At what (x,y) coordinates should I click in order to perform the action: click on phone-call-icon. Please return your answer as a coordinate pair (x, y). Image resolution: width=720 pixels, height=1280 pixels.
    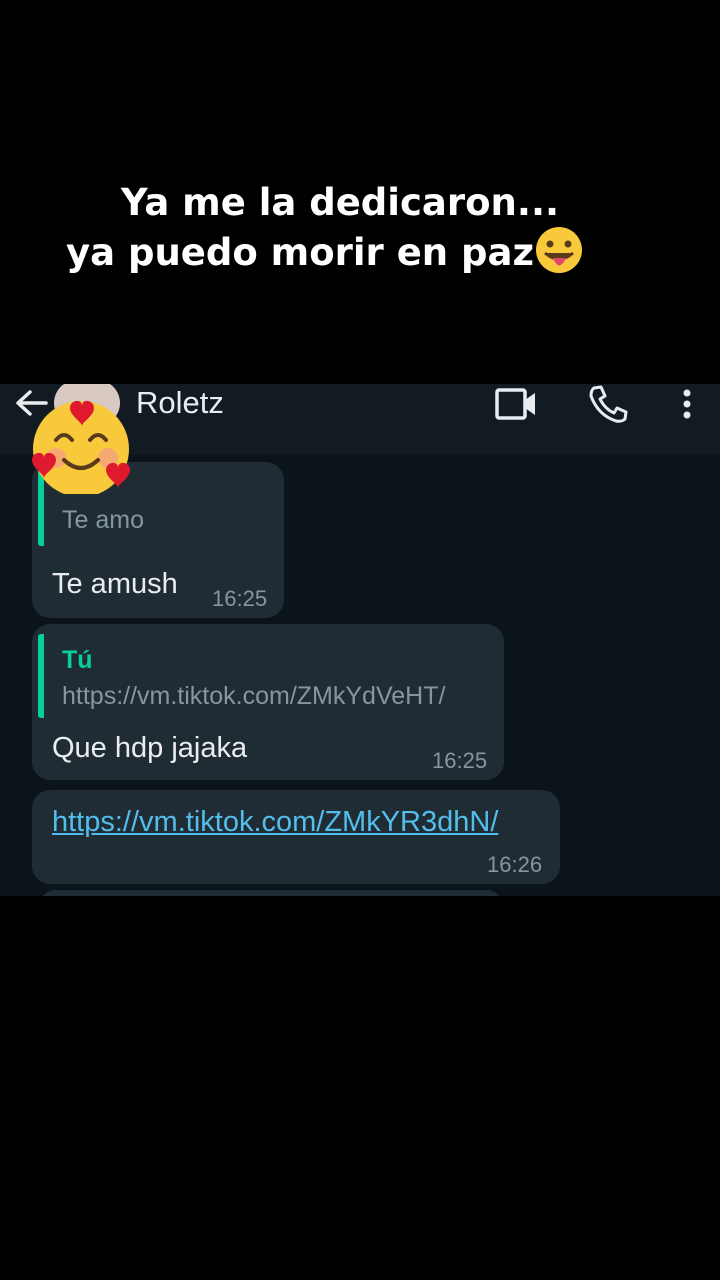
    Looking at the image, I should click on (608, 404).